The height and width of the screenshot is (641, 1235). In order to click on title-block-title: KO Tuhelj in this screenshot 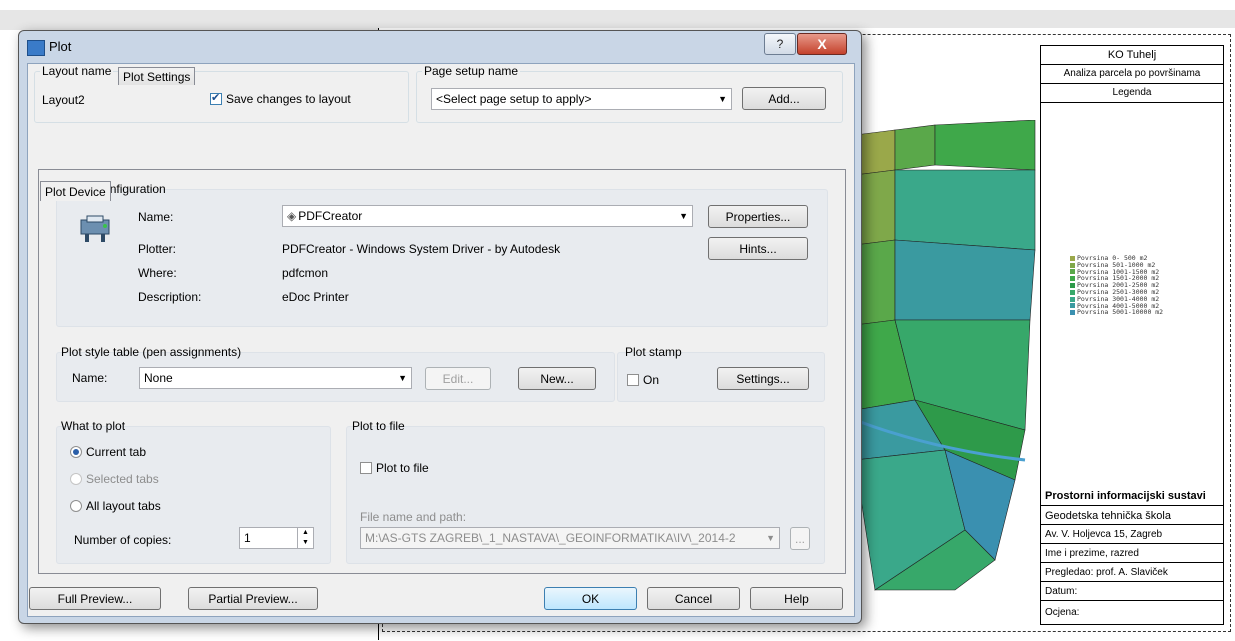, I will do `click(1132, 55)`.